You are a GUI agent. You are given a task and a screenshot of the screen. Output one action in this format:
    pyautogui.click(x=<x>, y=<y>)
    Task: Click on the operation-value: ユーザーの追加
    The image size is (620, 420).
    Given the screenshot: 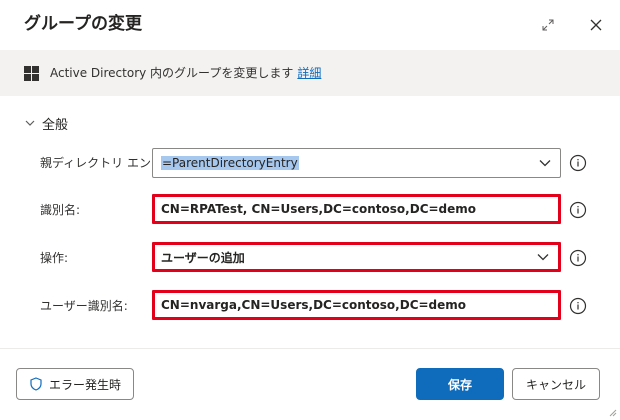 What is the action you would take?
    pyautogui.click(x=203, y=257)
    